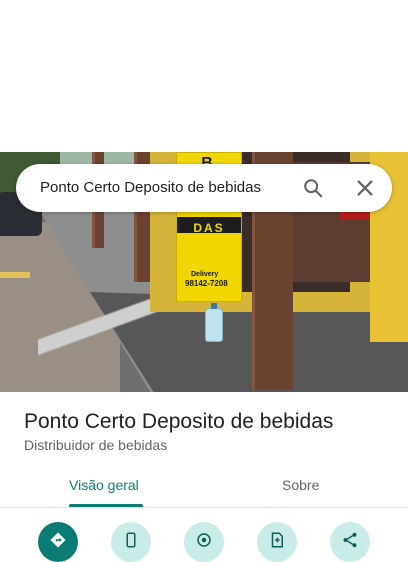 The height and width of the screenshot is (562, 408). I want to click on tab-overview: Visão geral, so click(104, 485).